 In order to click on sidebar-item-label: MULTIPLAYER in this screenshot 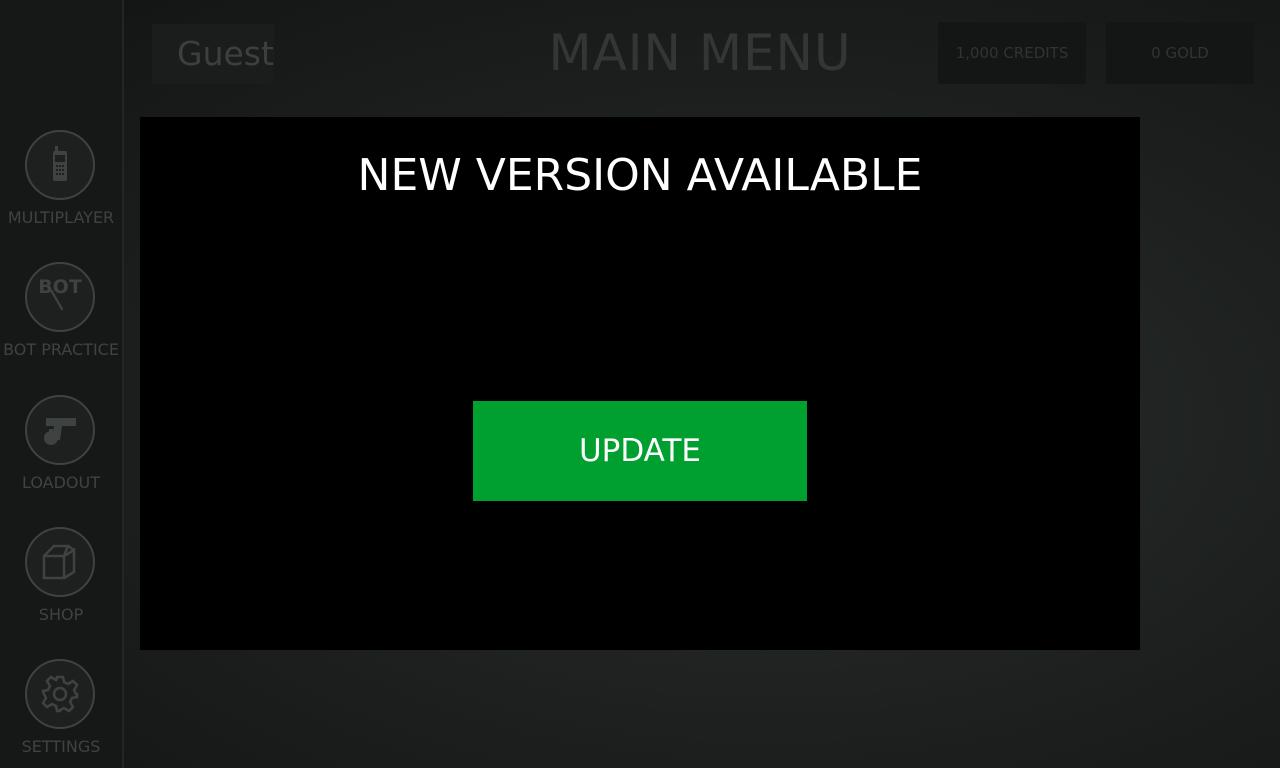, I will do `click(61, 217)`.